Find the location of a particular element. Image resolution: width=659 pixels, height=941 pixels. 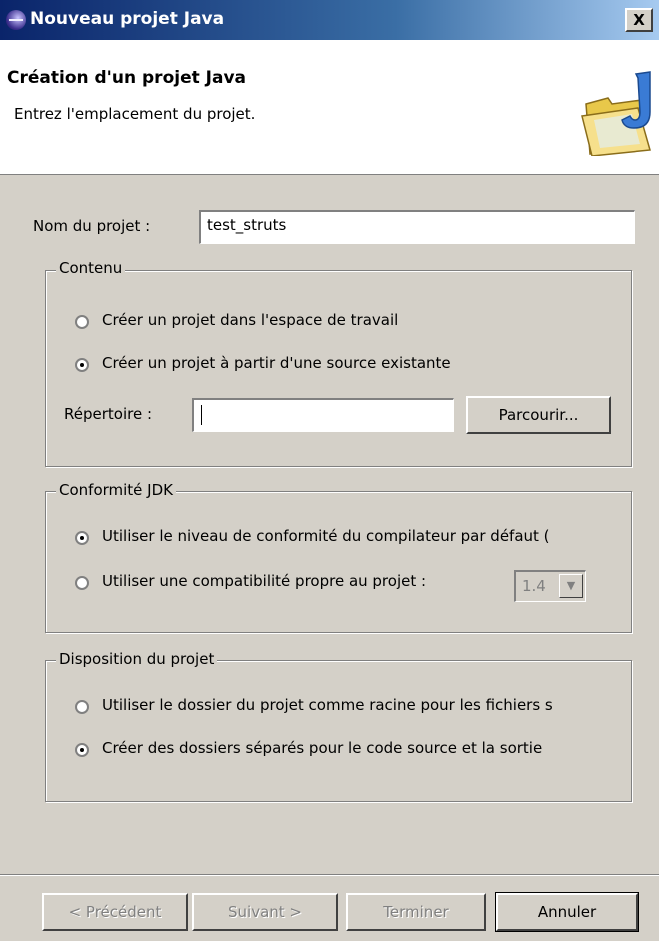

content-group-title: Contenu is located at coordinates (91, 268).